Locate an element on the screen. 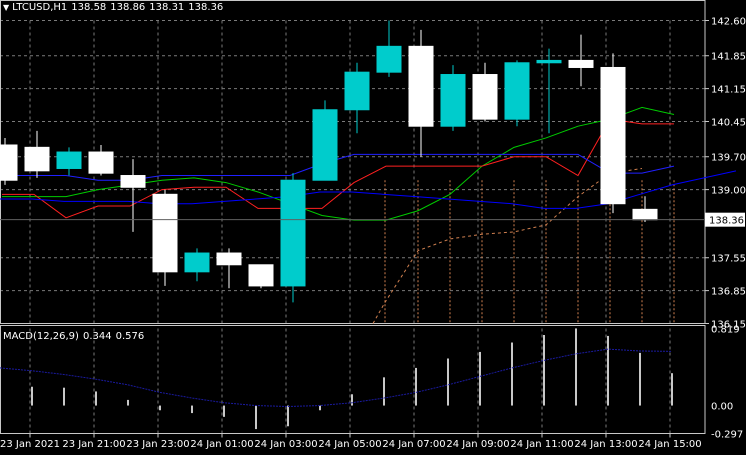  price-axis-label: 141.85 is located at coordinates (728, 57).